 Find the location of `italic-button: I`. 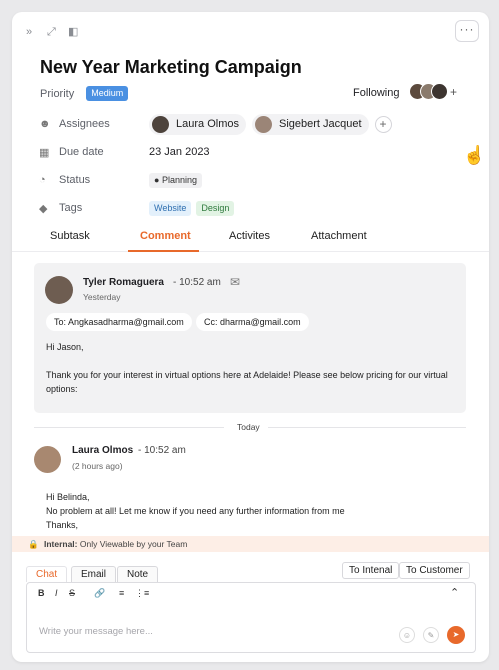

italic-button: I is located at coordinates (56, 593).